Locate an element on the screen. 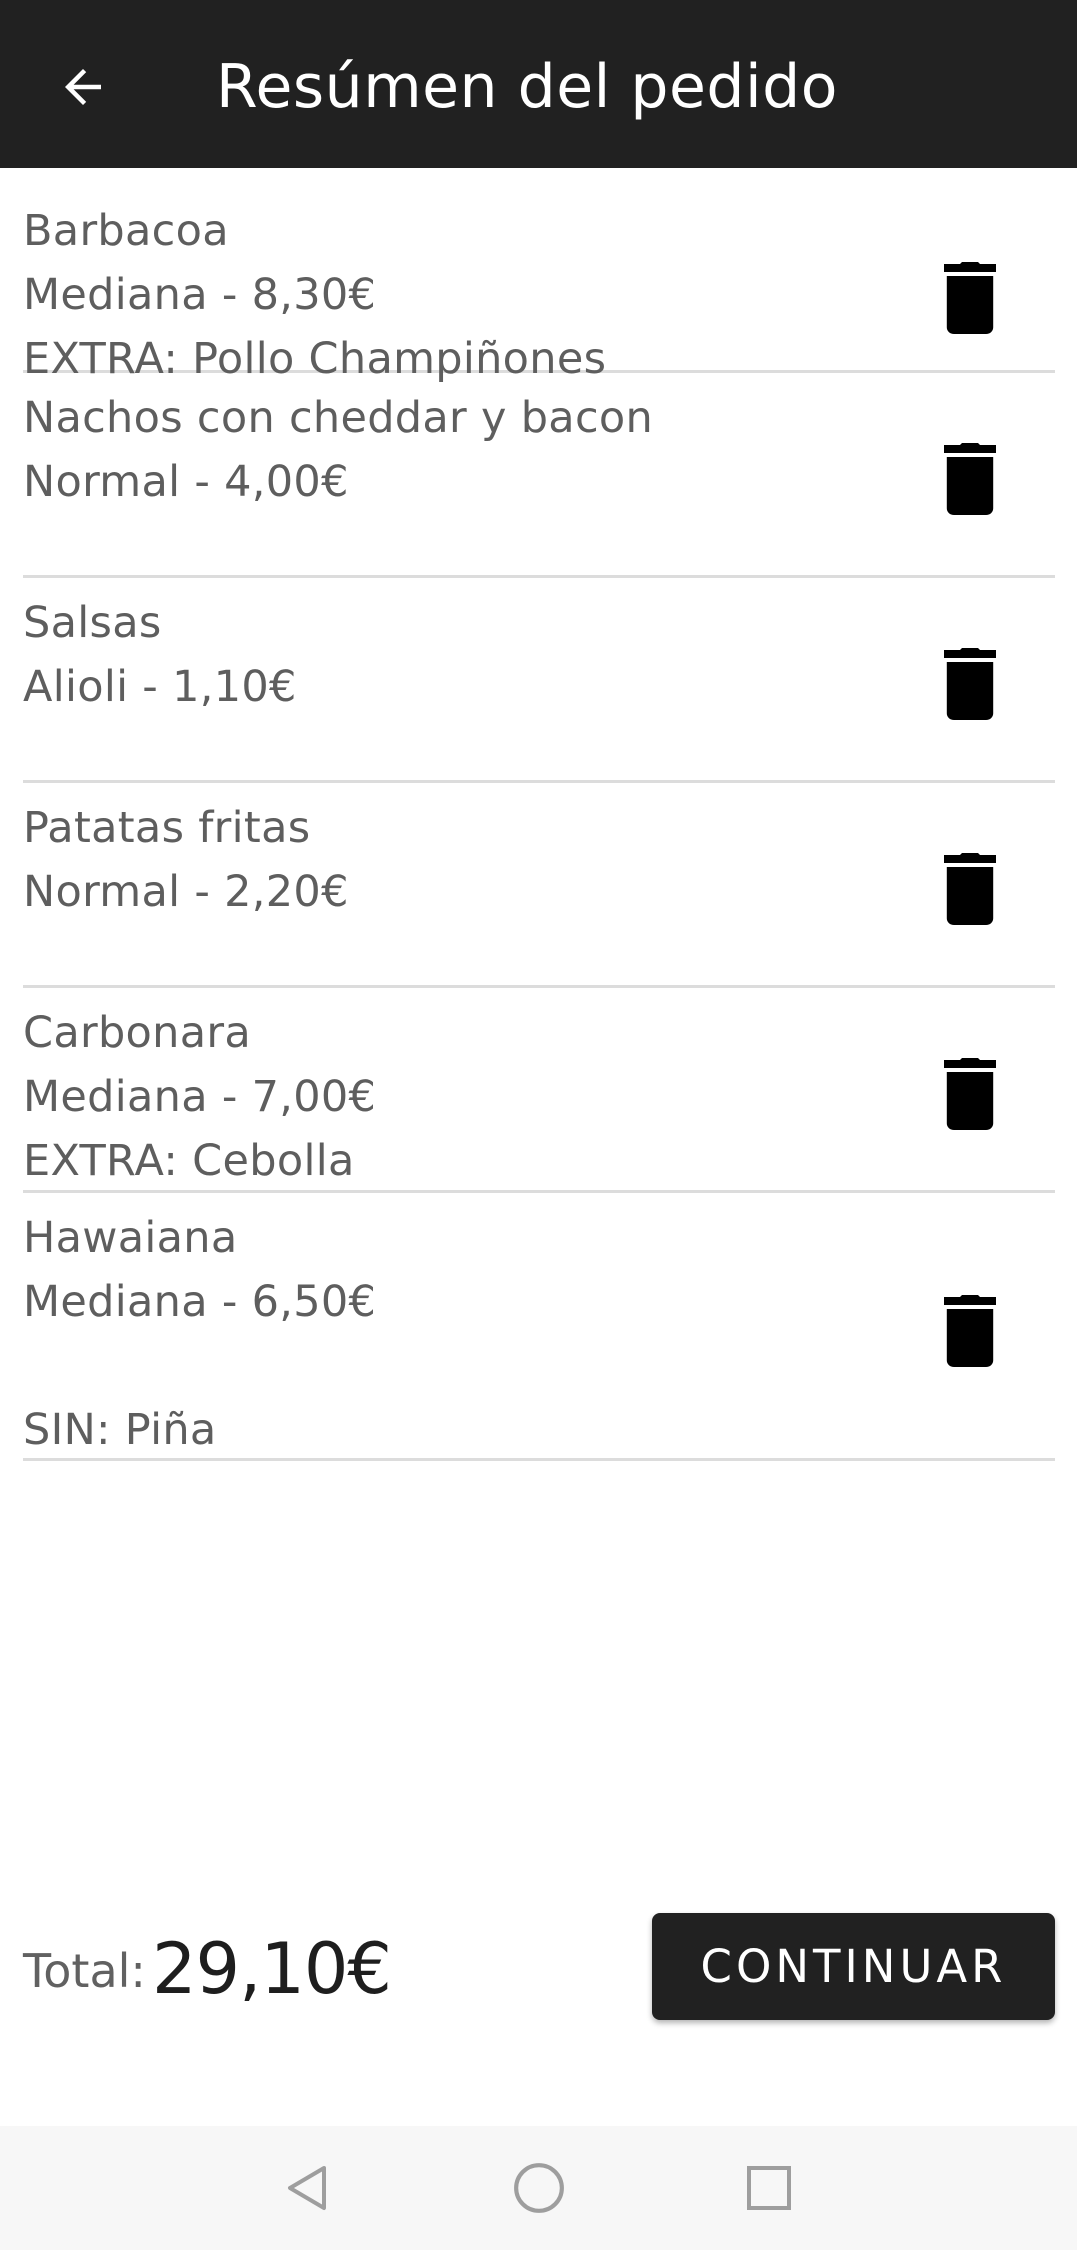 The width and height of the screenshot is (1077, 2250). circle-home-icon is located at coordinates (539, 2188).